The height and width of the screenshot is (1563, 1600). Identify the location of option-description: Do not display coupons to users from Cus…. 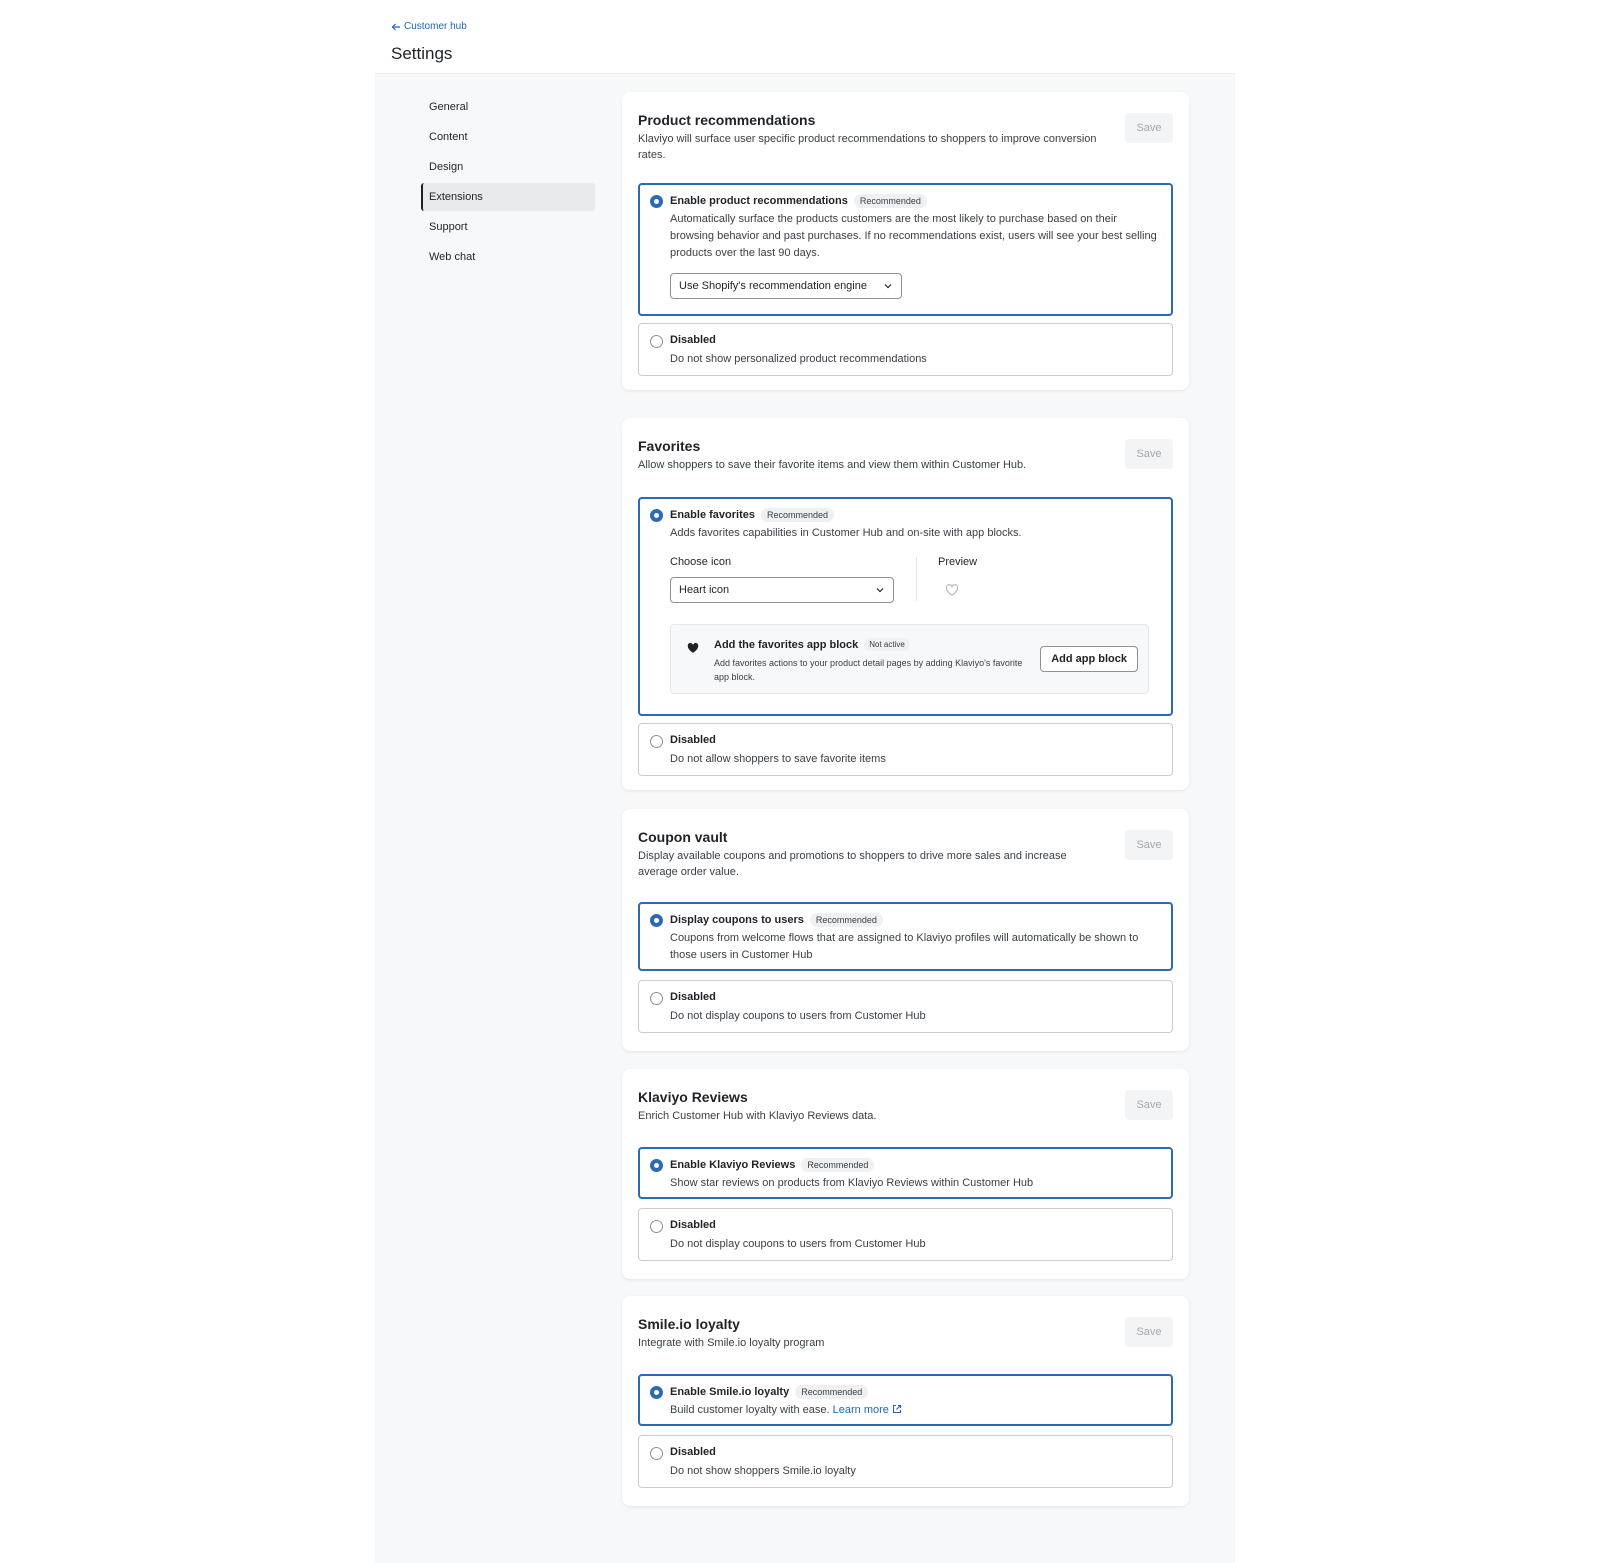
(798, 1244).